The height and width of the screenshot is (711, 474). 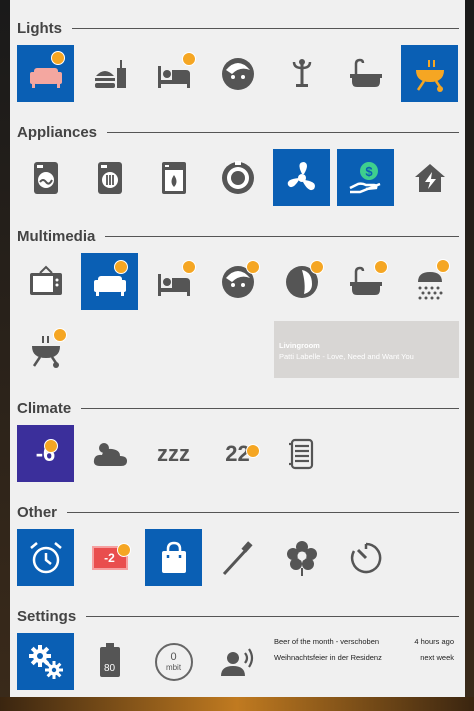 I want to click on media-livingroom-tile, so click(x=109, y=281).